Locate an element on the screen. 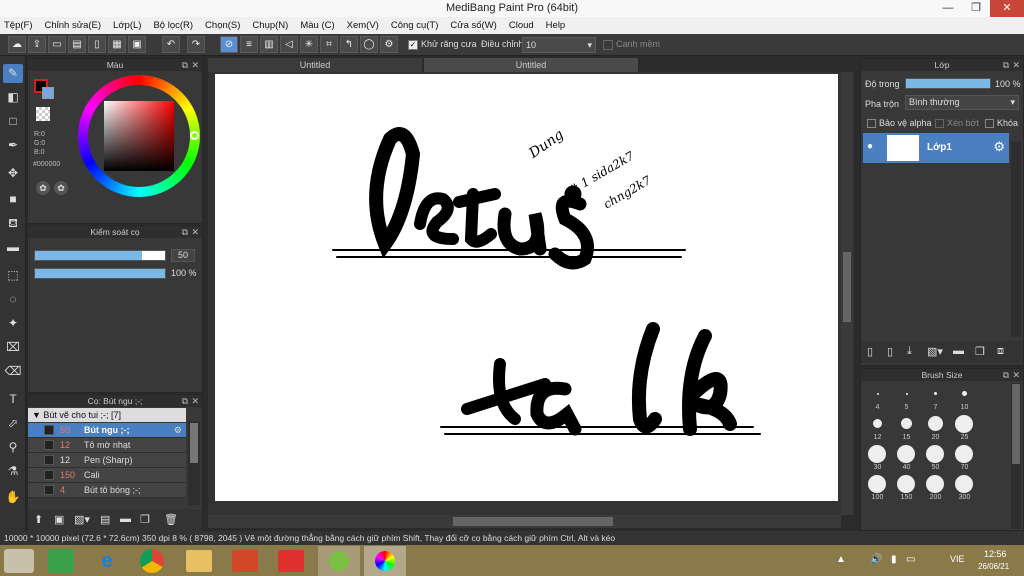 Image resolution: width=1024 pixels, height=576 pixels. menu-color: Màu (C) is located at coordinates (317, 25).